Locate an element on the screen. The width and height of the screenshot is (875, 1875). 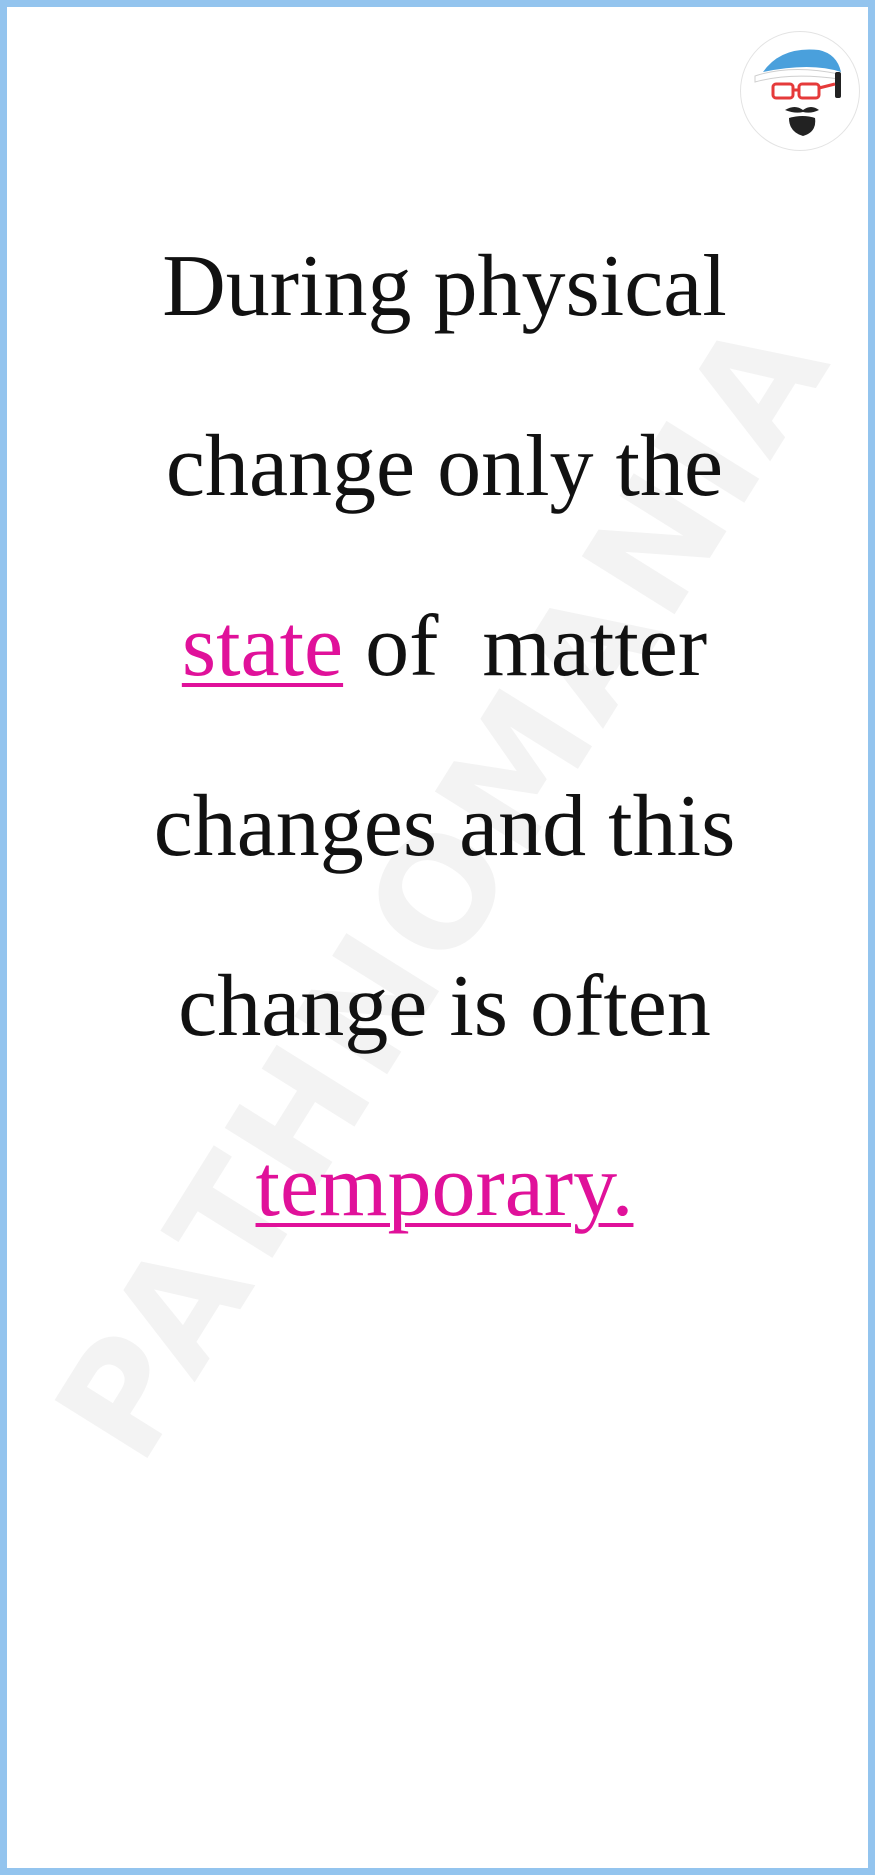
statement-line-3: state of matter is located at coordinates (444, 647).